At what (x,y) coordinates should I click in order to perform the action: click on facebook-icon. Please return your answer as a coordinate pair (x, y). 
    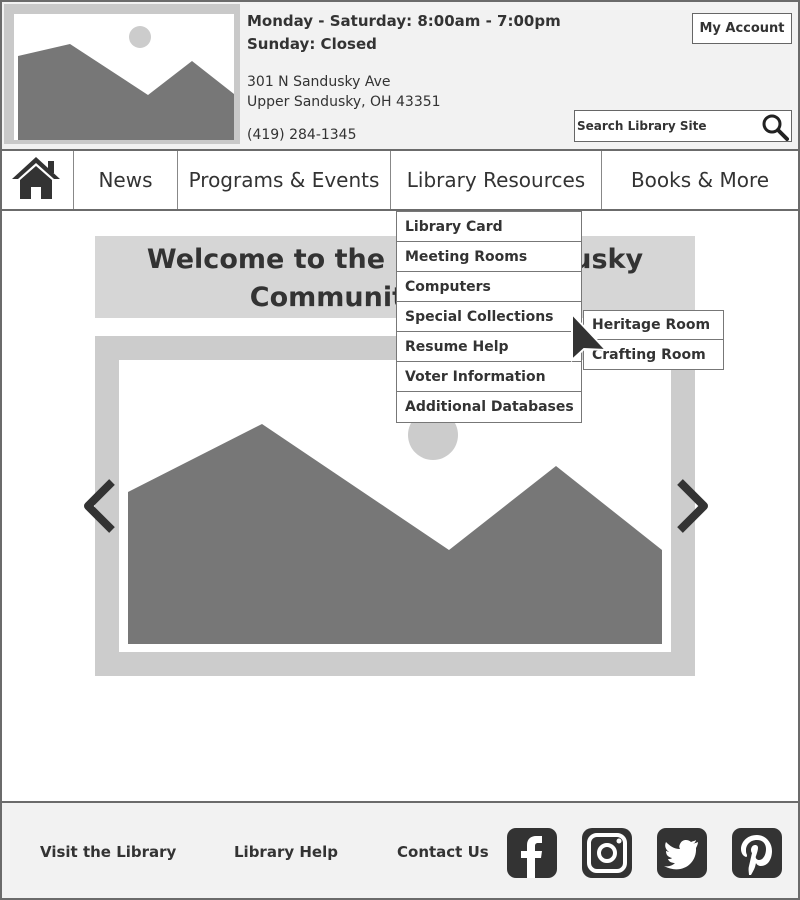
    Looking at the image, I should click on (532, 853).